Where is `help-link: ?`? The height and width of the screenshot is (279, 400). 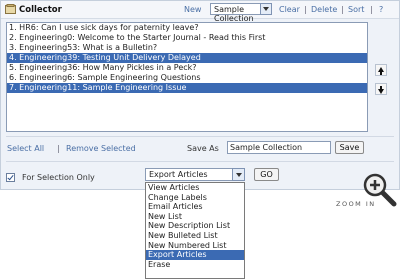 help-link: ? is located at coordinates (381, 9).